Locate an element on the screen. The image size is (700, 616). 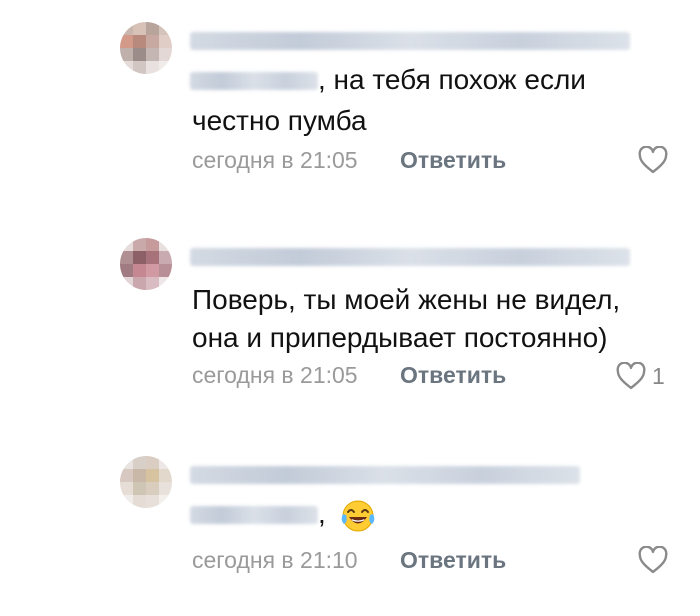
comment-text: , is located at coordinates (347, 514).